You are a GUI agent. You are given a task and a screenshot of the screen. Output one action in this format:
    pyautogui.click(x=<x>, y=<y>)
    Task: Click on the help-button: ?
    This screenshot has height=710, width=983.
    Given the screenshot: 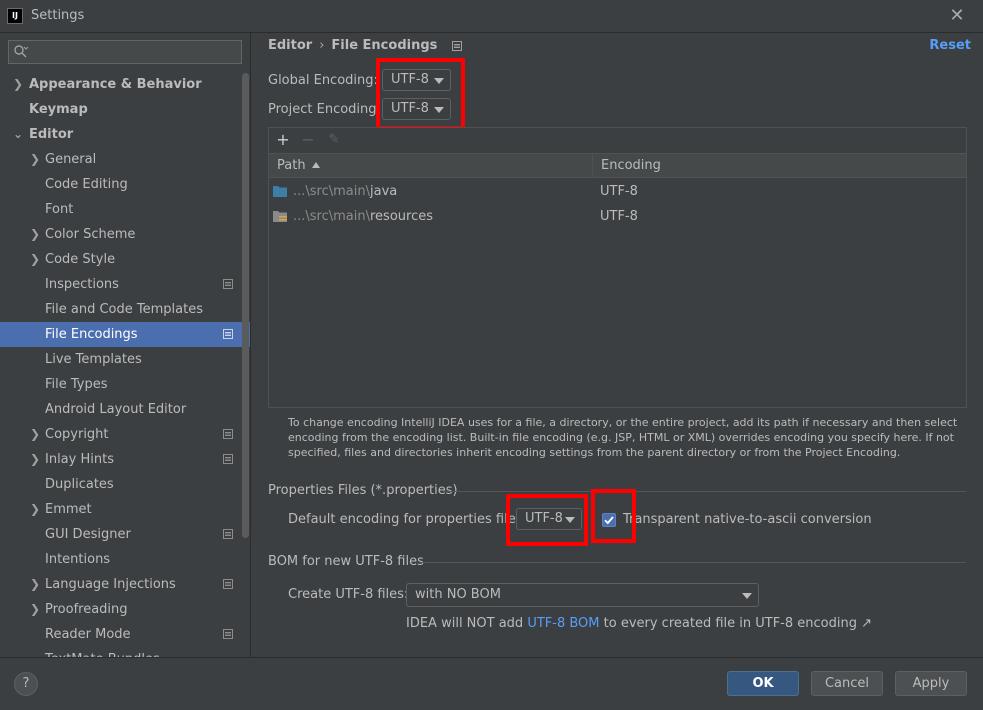 What is the action you would take?
    pyautogui.click(x=26, y=684)
    